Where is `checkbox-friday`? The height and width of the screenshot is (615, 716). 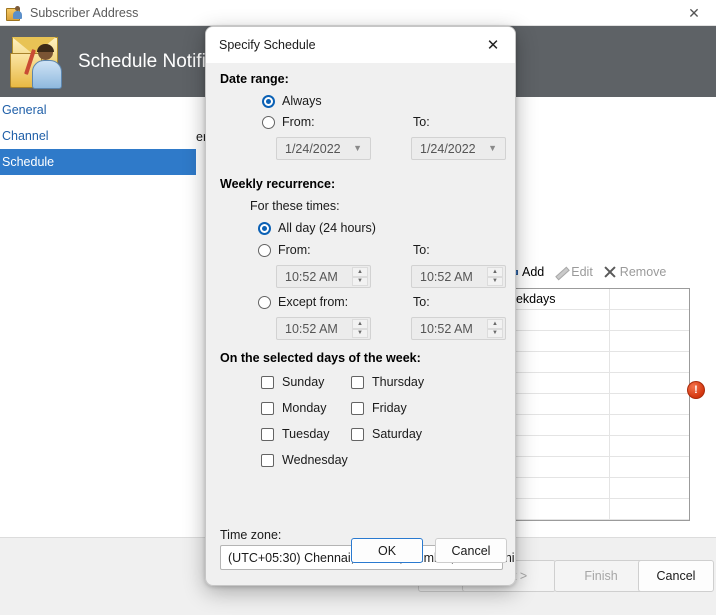 checkbox-friday is located at coordinates (357, 408).